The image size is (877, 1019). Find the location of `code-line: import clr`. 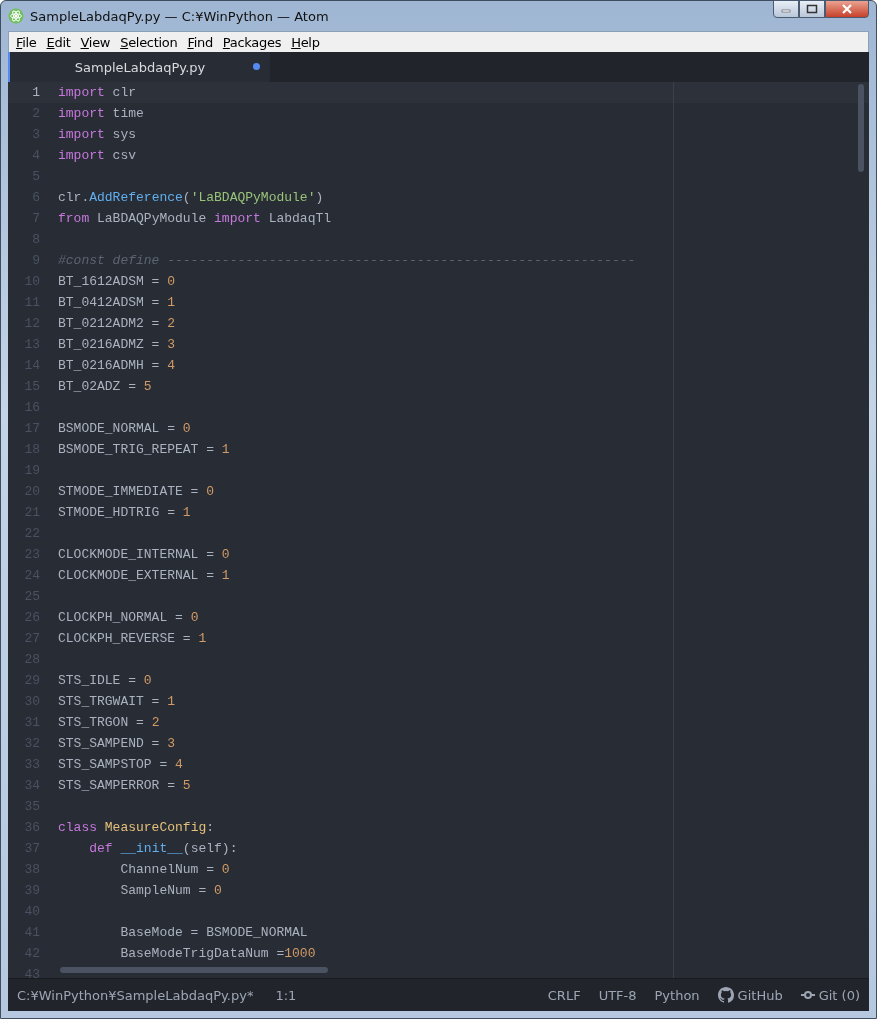

code-line: import clr is located at coordinates (97, 92).